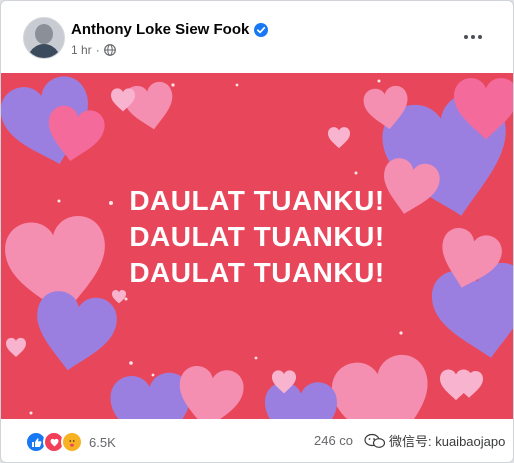  What do you see at coordinates (261, 29) in the screenshot?
I see `verified-badge-icon` at bounding box center [261, 29].